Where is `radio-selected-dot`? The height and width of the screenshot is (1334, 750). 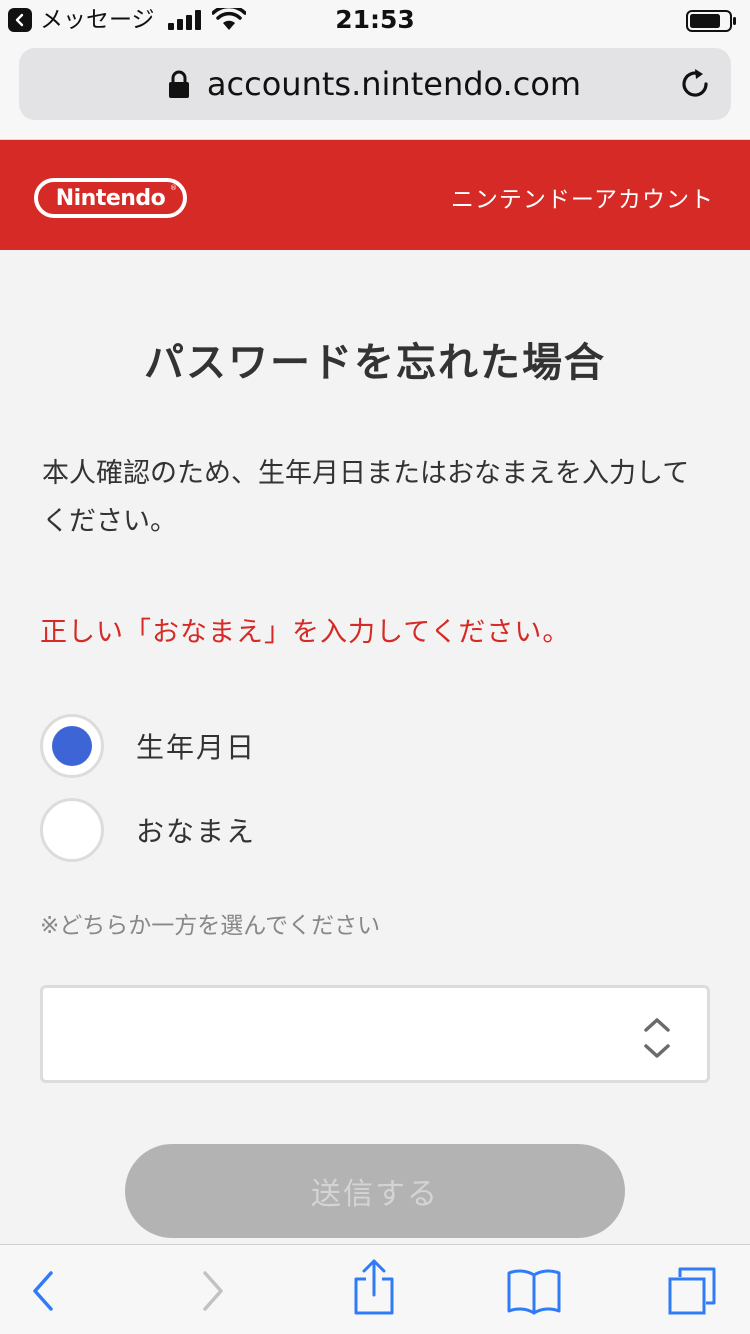
radio-selected-dot is located at coordinates (72, 746).